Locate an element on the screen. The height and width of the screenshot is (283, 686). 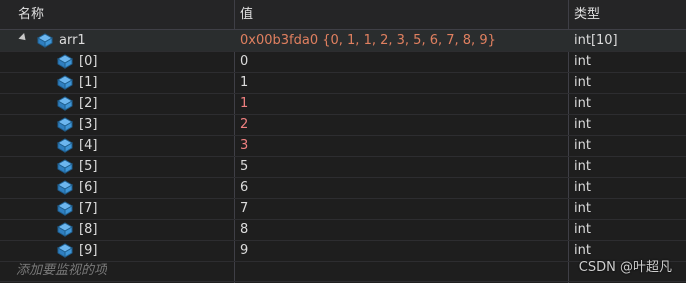
watch-item-value: 2 is located at coordinates (244, 124).